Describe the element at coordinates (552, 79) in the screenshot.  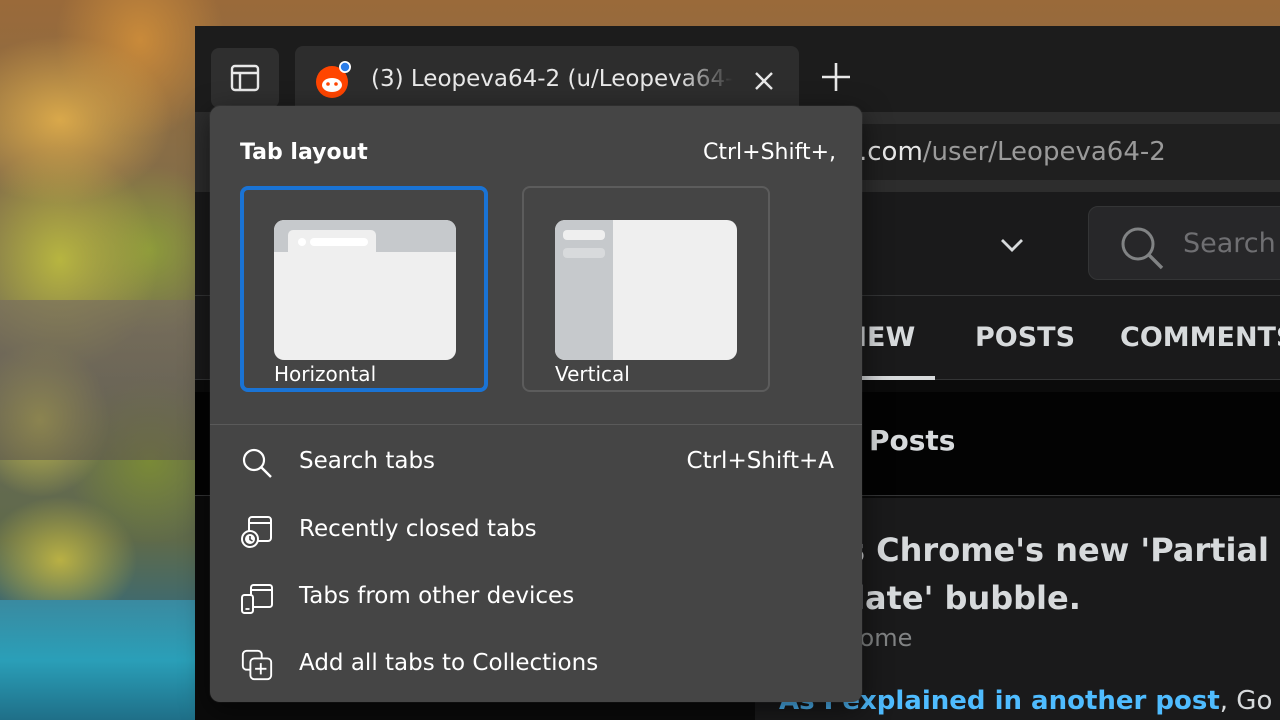
I see `tab-title: (3) Leopeva64-2 (u/Leopeva64-2) - Reddit` at that location.